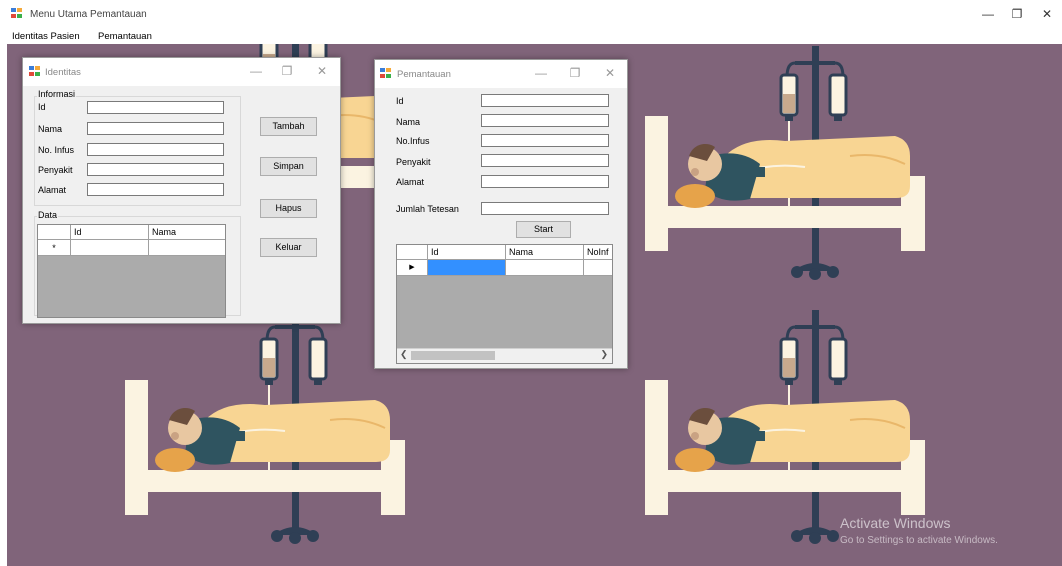 The width and height of the screenshot is (1062, 566). What do you see at coordinates (155, 169) in the screenshot?
I see `penyakit-input` at bounding box center [155, 169].